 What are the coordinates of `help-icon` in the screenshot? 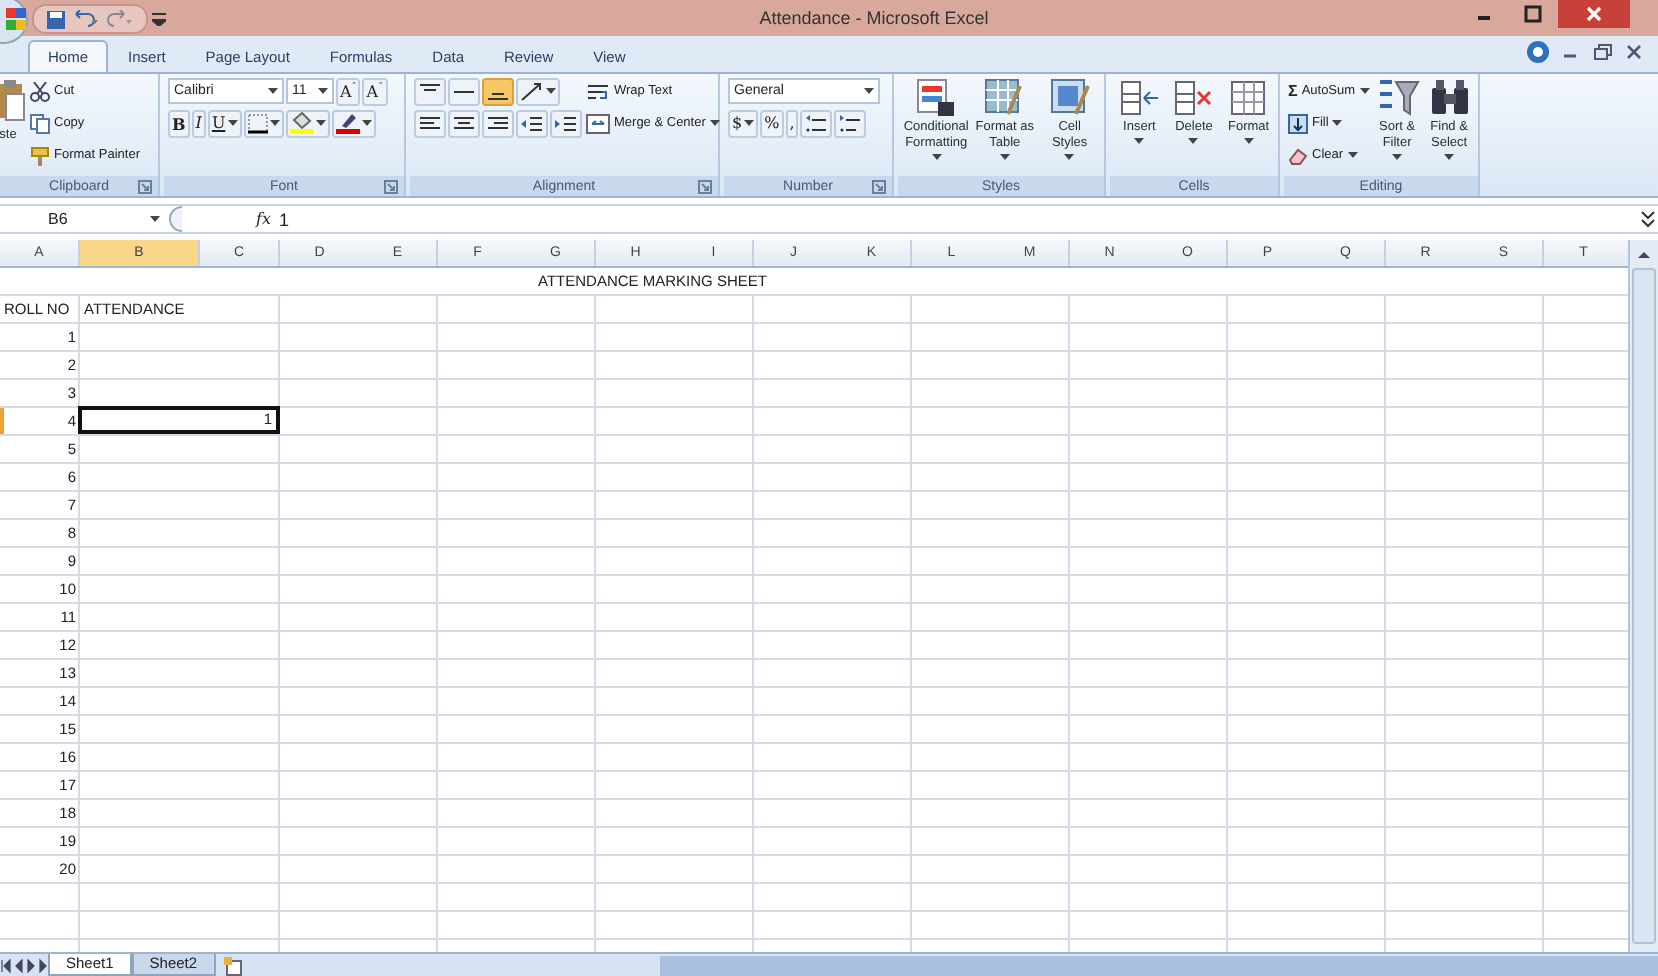 It's located at (1538, 52).